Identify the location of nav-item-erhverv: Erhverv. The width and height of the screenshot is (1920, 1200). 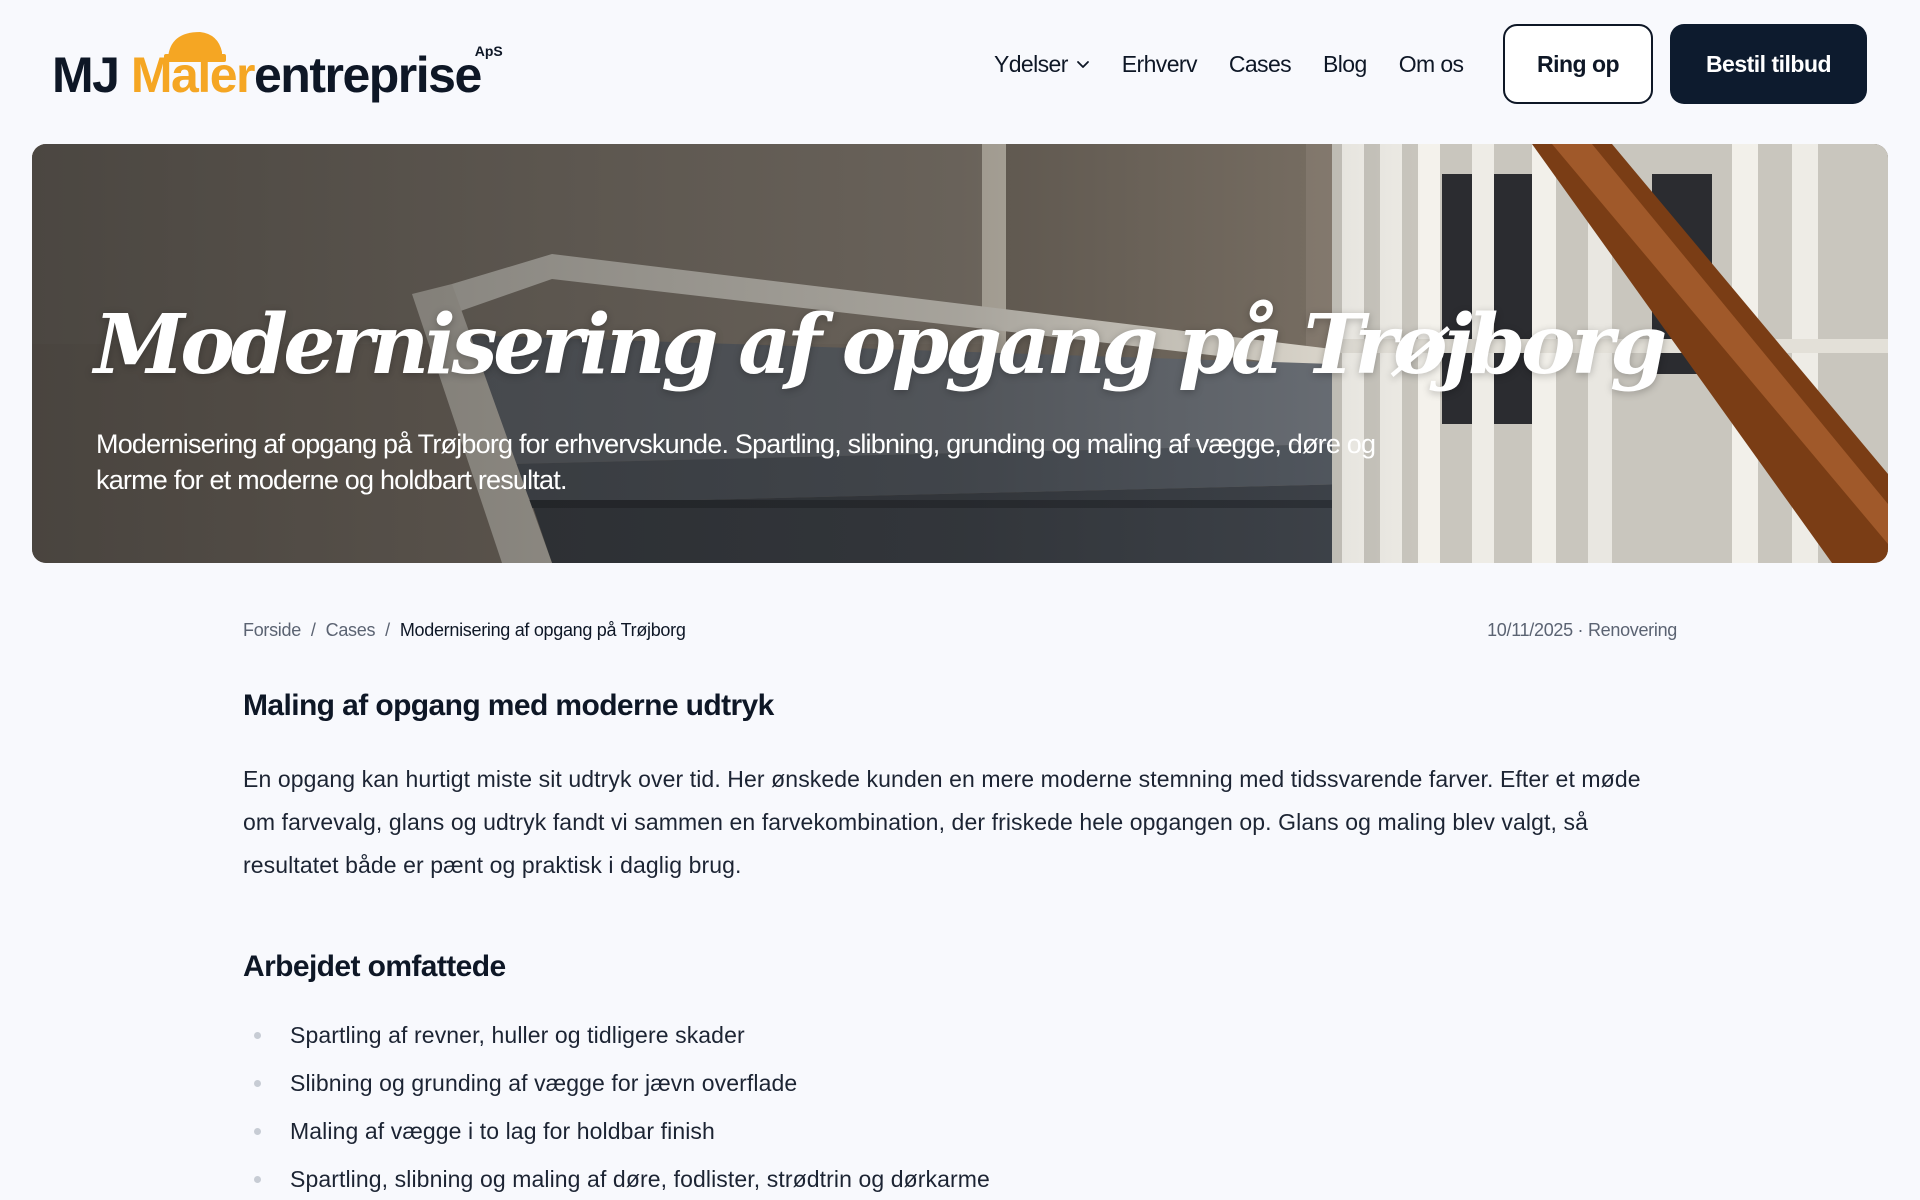
(1159, 64).